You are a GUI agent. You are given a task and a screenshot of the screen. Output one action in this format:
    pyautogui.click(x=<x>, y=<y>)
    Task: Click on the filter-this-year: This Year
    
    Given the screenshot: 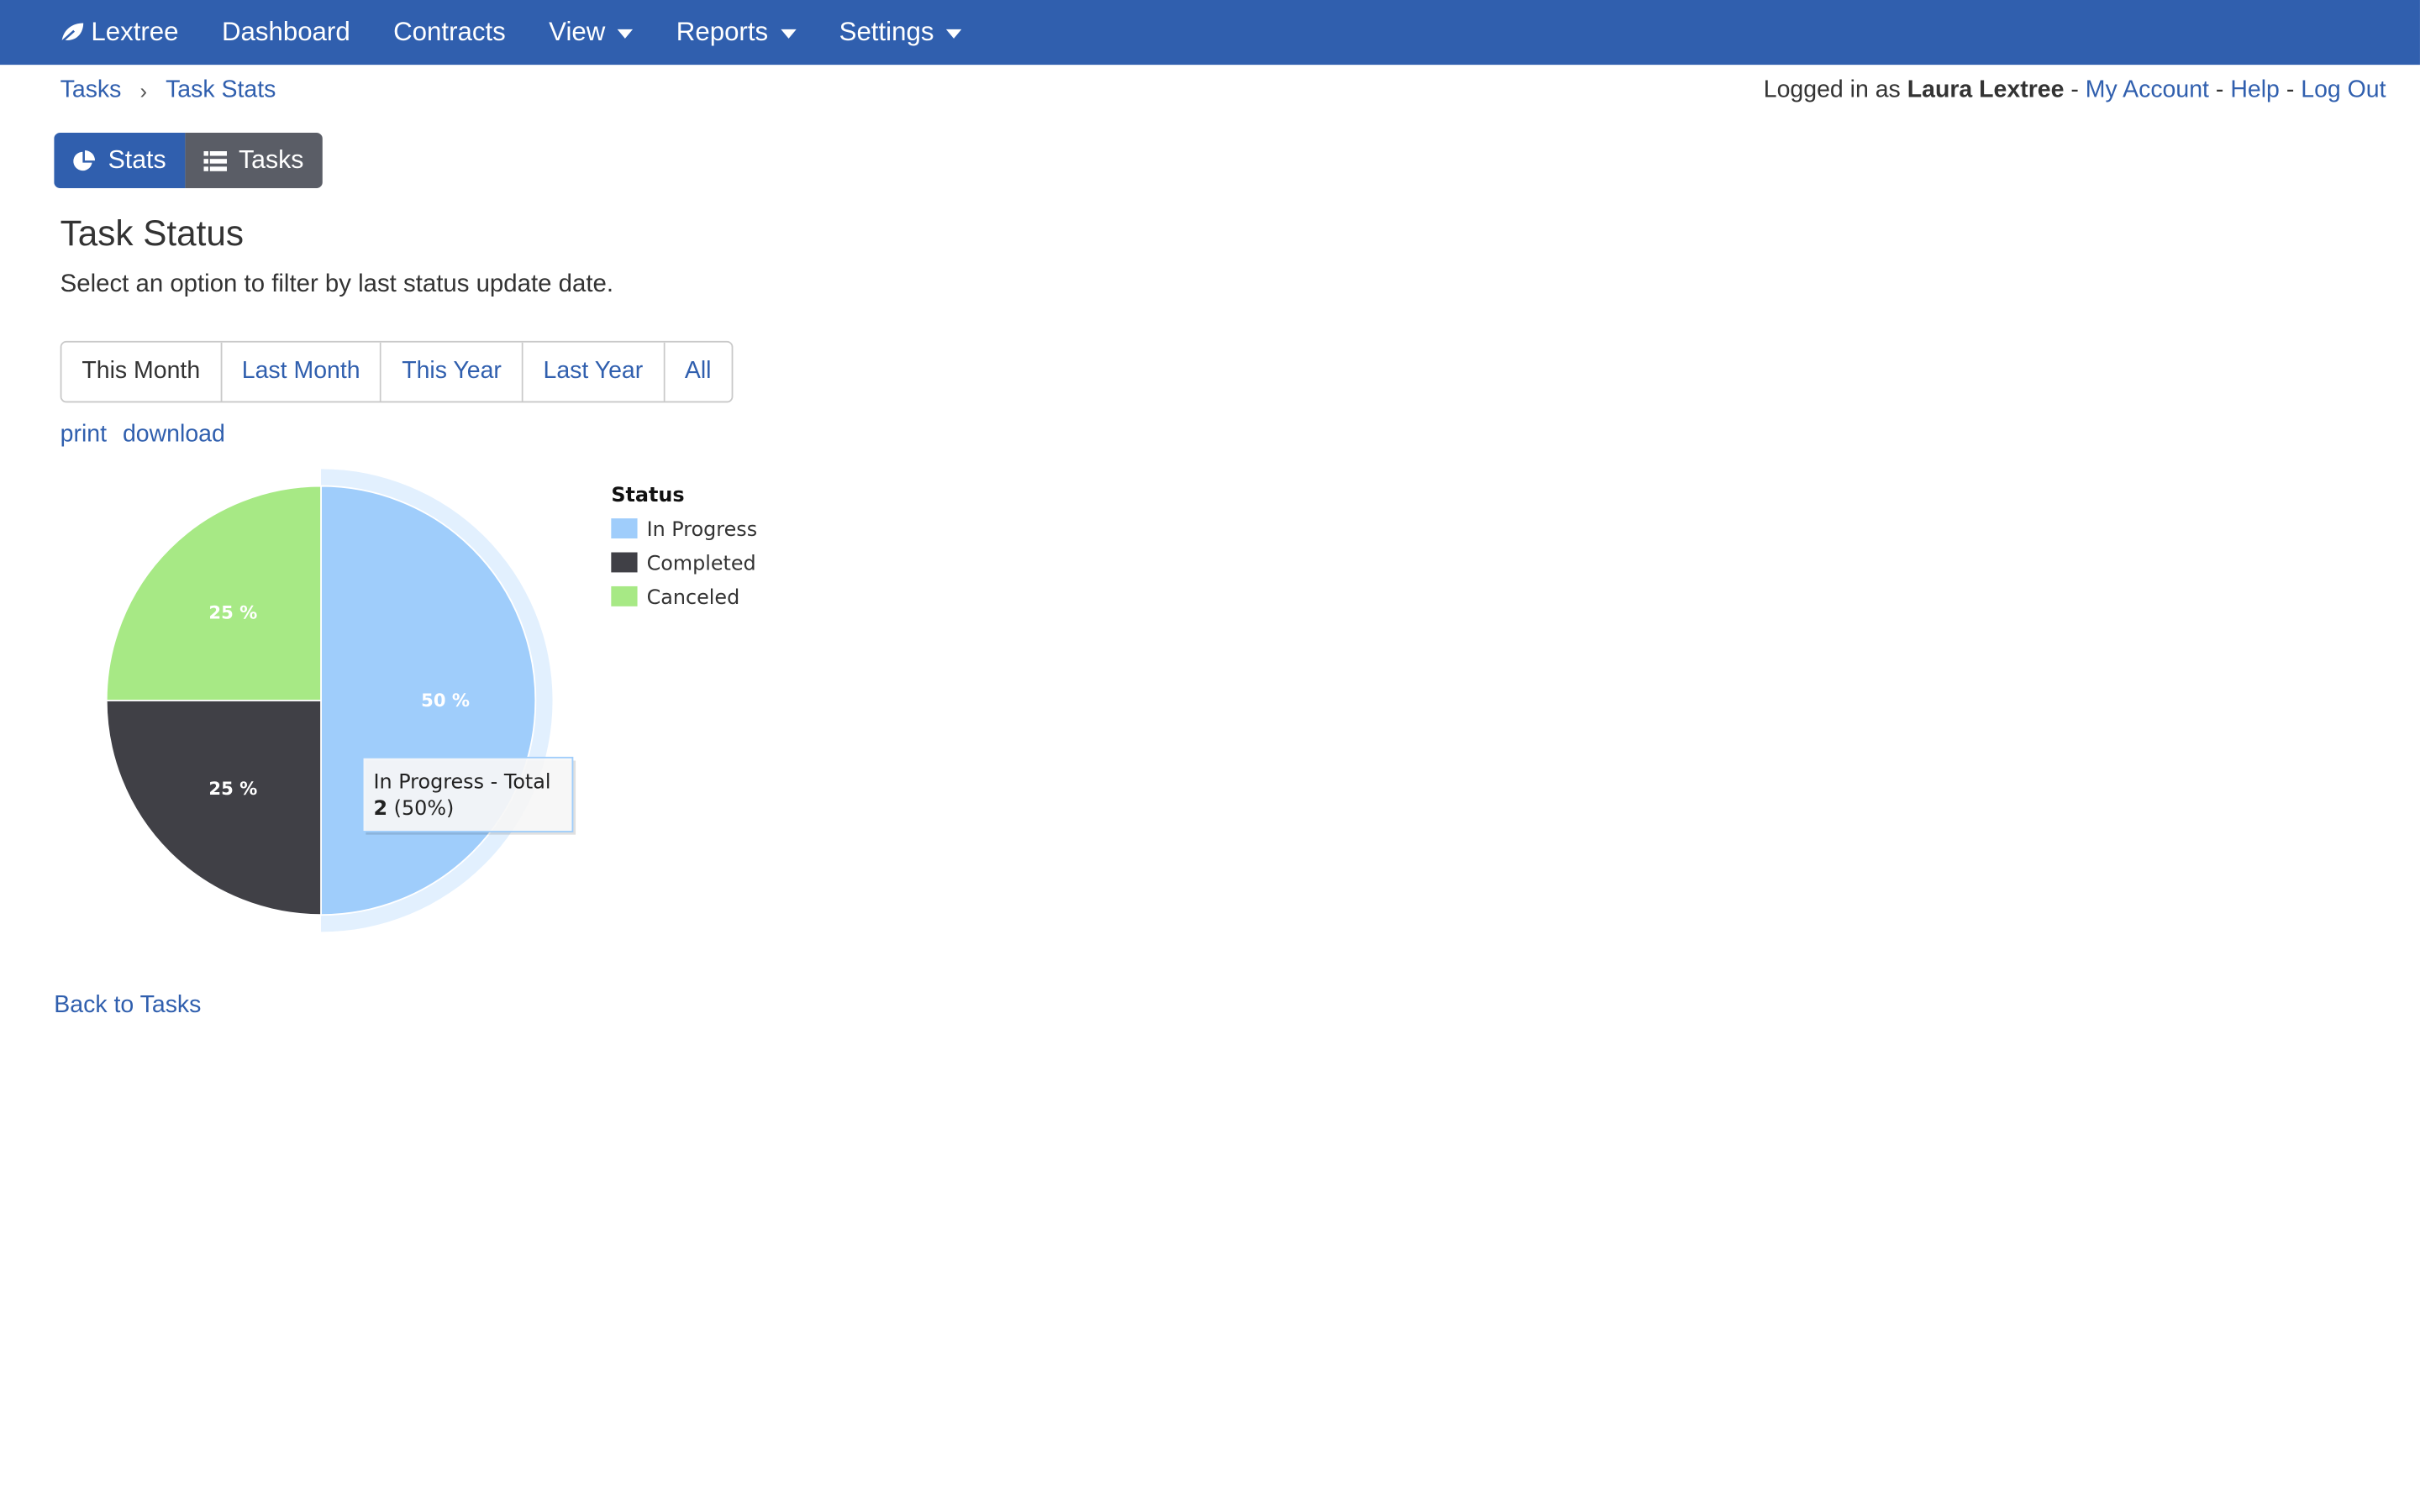 What is the action you would take?
    pyautogui.click(x=452, y=372)
    